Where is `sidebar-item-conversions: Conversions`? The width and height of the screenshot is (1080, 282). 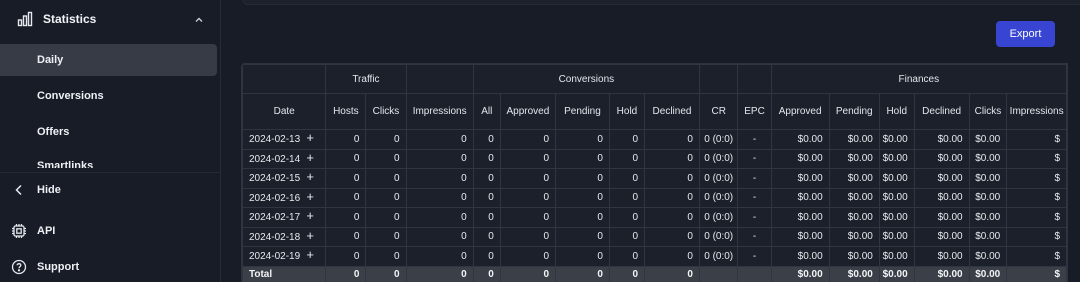
sidebar-item-conversions: Conversions is located at coordinates (108, 96).